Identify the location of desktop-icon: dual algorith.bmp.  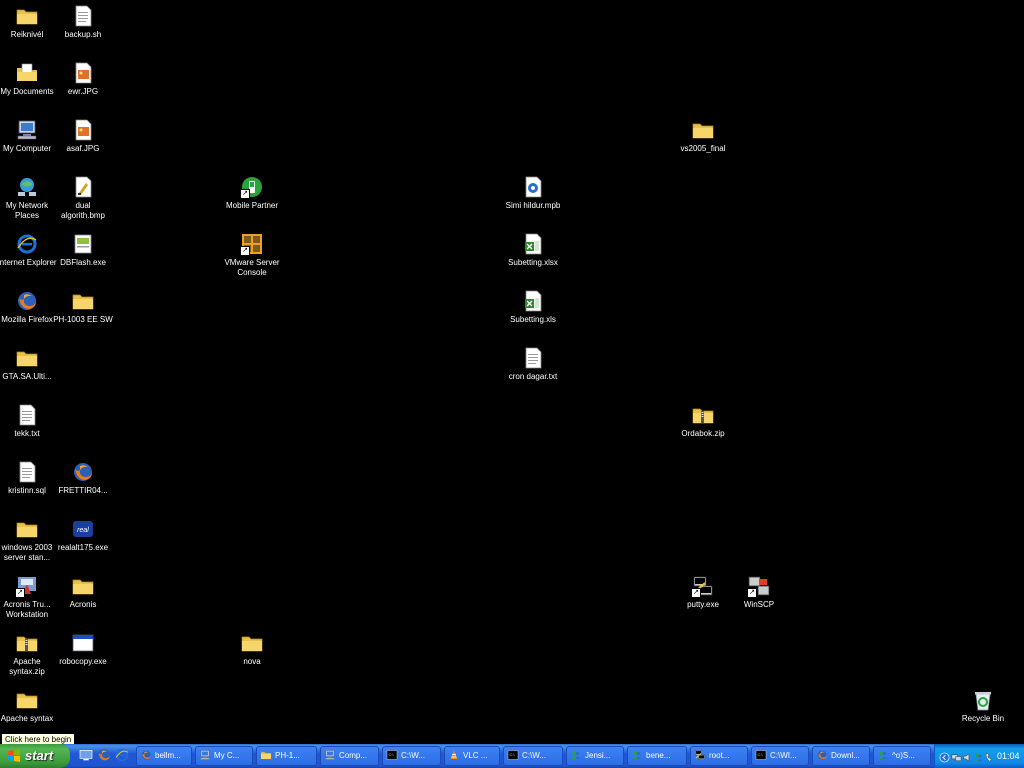
(83, 199).